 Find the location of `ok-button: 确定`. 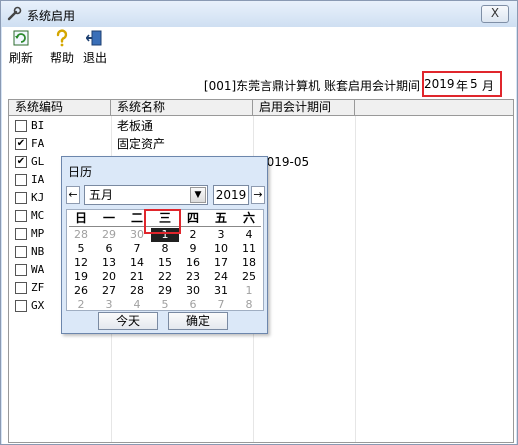

ok-button: 确定 is located at coordinates (198, 321).